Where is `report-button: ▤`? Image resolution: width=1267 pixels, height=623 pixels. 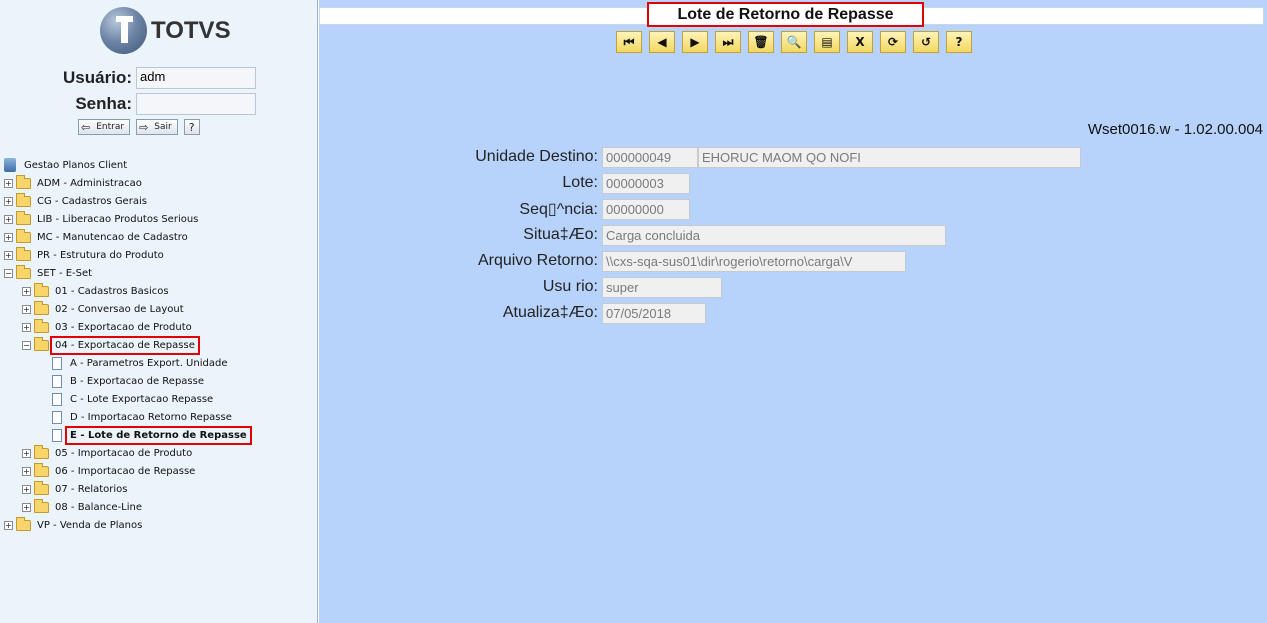
report-button: ▤ is located at coordinates (827, 42).